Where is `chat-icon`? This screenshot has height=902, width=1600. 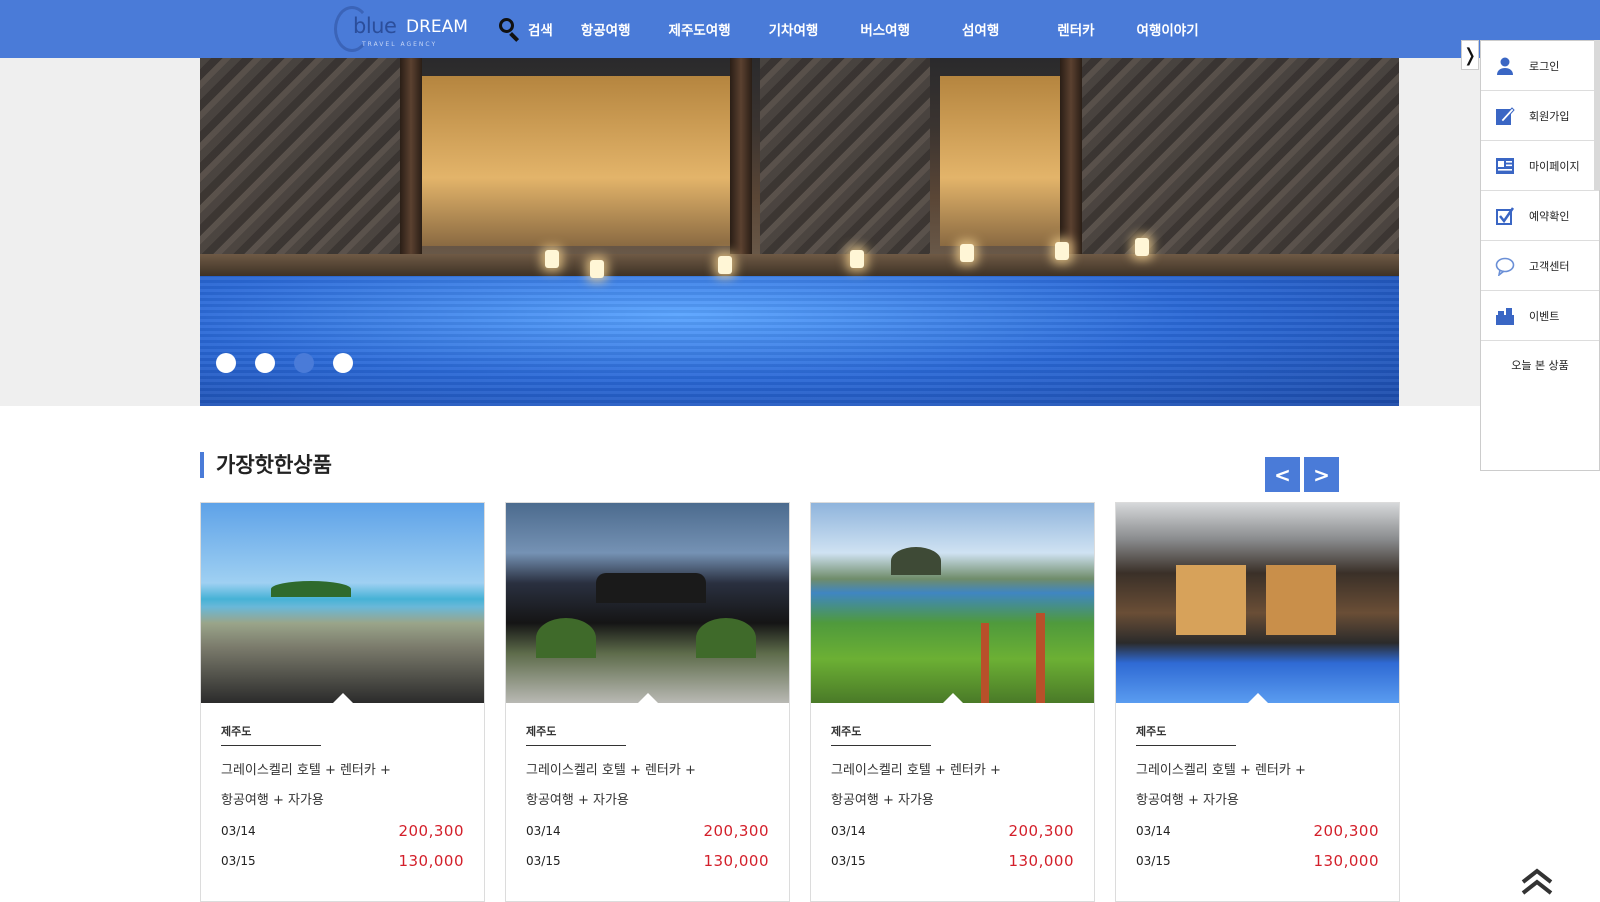 chat-icon is located at coordinates (1505, 266).